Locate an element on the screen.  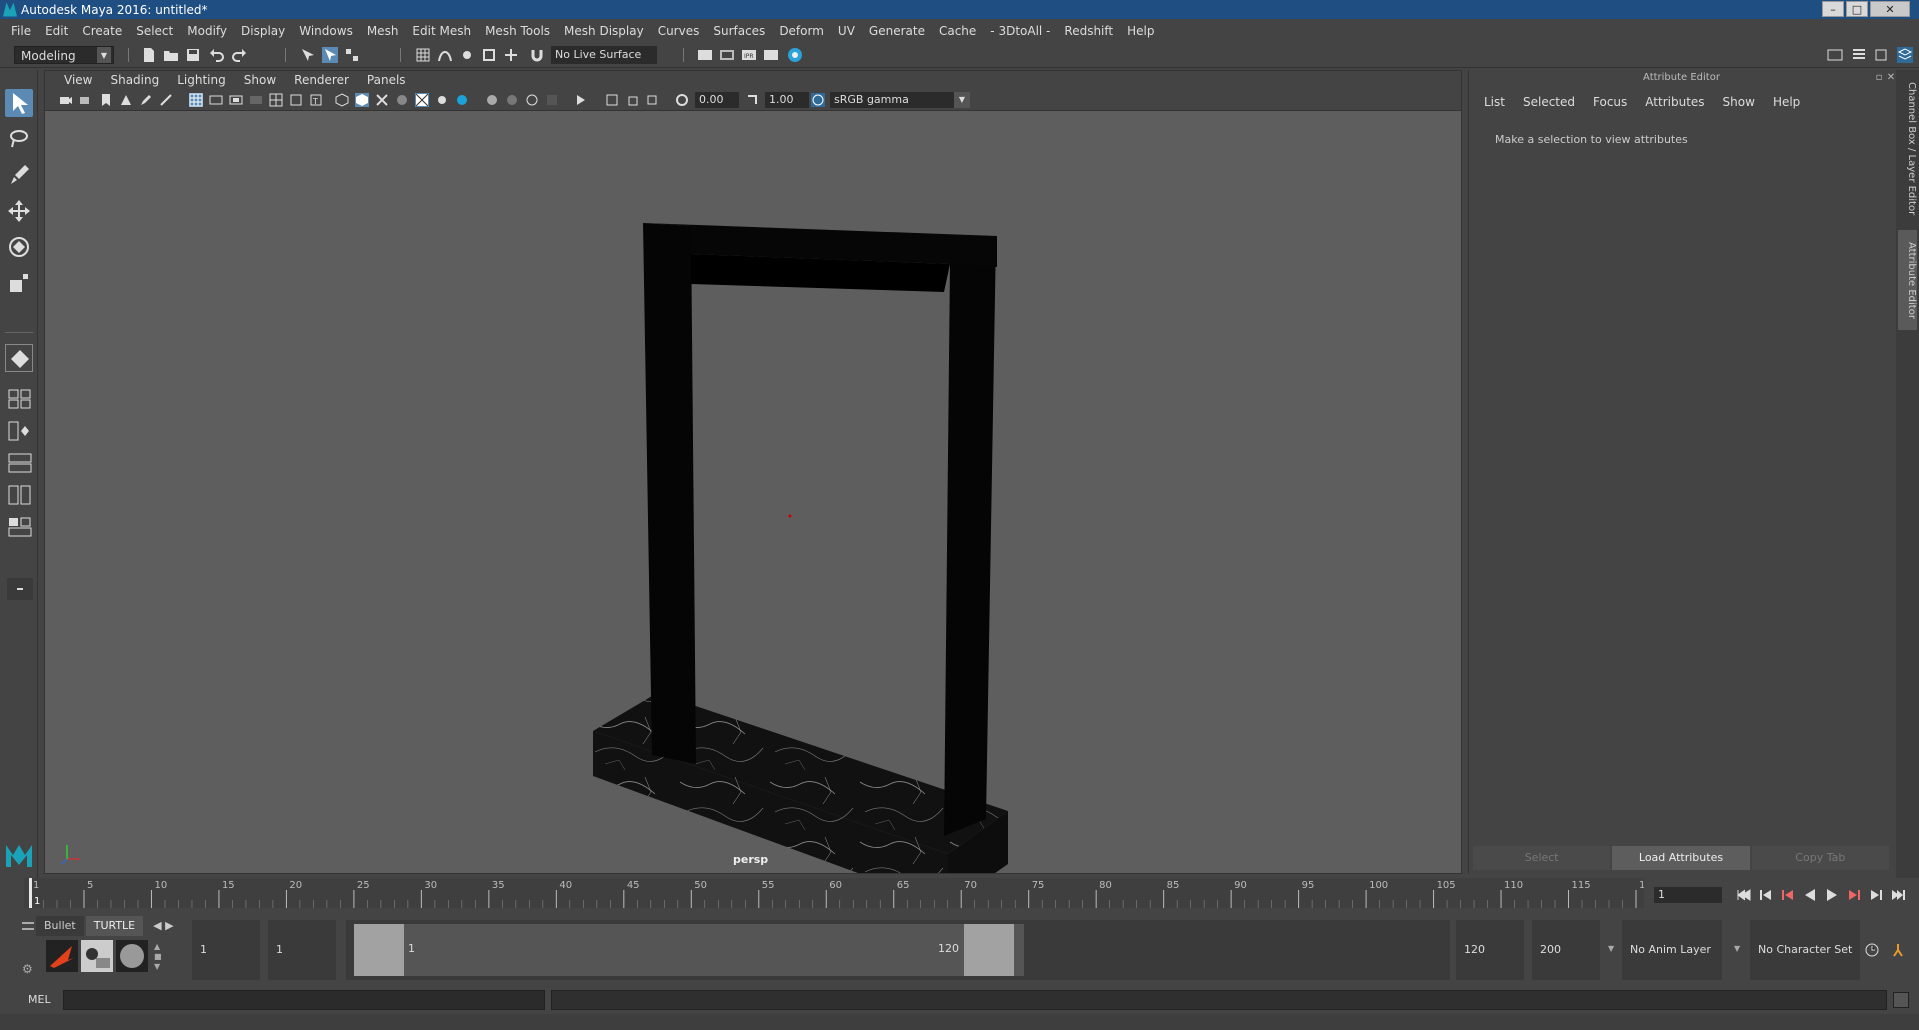
snap-grid-icon is located at coordinates (423, 55).